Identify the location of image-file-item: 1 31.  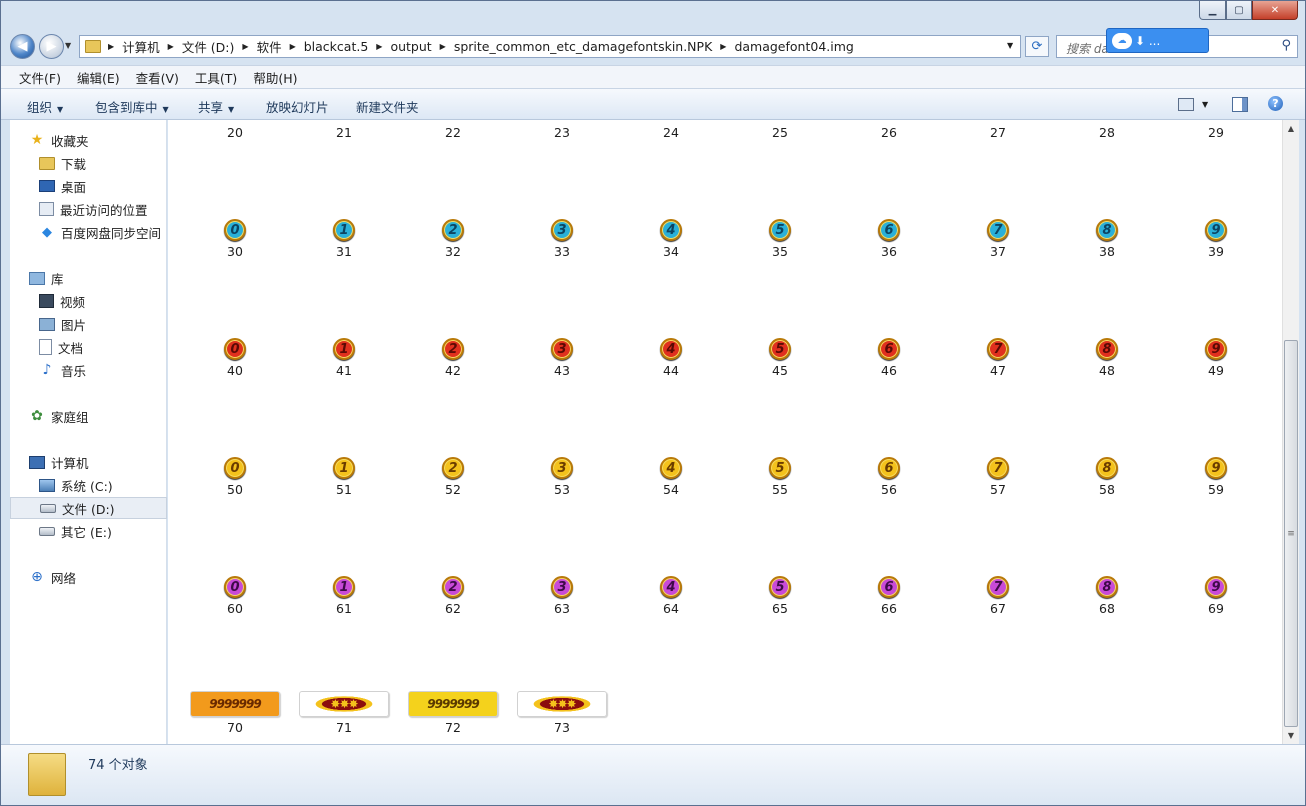
(344, 204).